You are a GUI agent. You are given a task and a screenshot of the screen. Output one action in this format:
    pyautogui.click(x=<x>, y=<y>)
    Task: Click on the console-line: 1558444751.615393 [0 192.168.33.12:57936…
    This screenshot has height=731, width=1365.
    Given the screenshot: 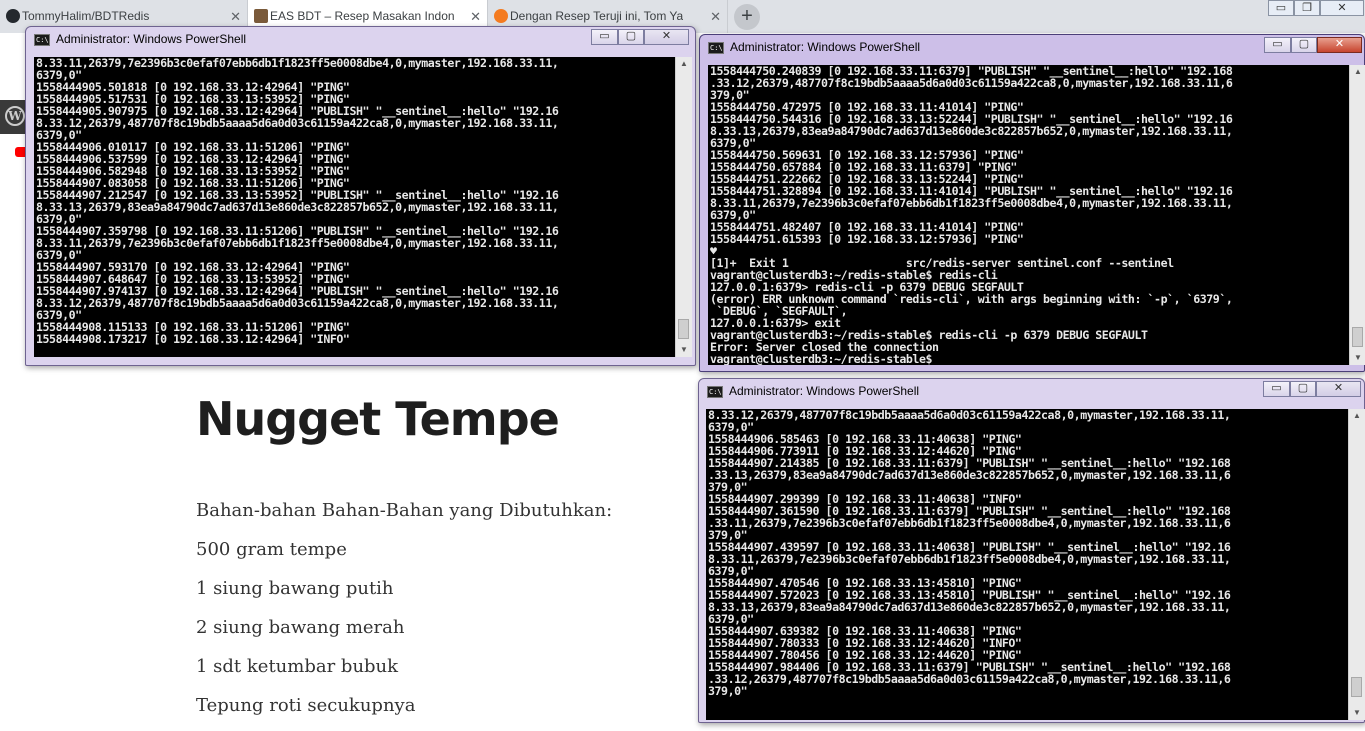 What is the action you would take?
    pyautogui.click(x=867, y=239)
    